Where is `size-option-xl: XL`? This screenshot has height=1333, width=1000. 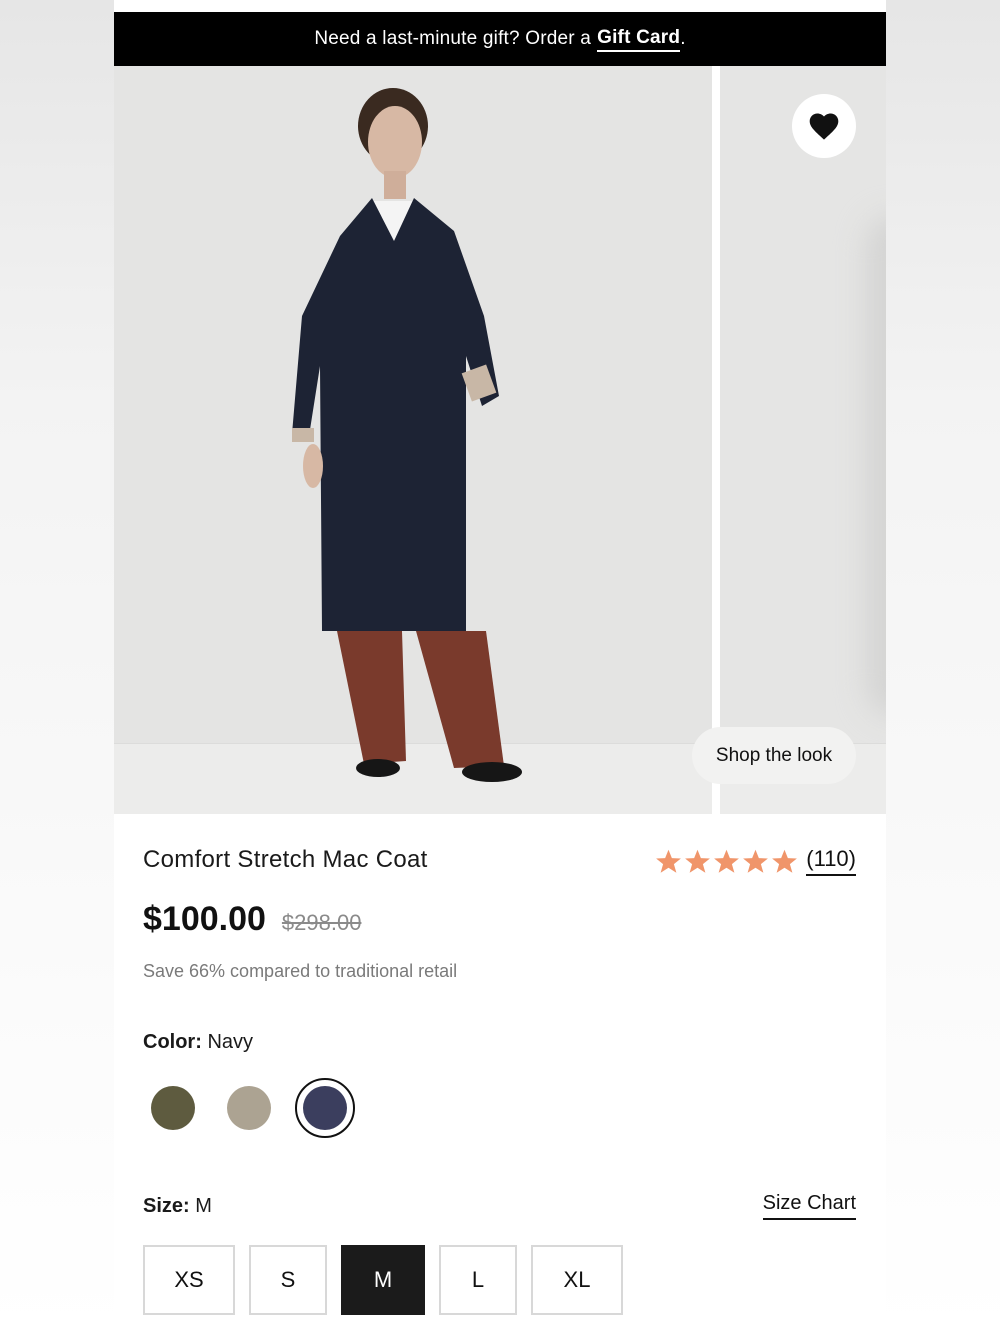
size-option-xl: XL is located at coordinates (577, 1280).